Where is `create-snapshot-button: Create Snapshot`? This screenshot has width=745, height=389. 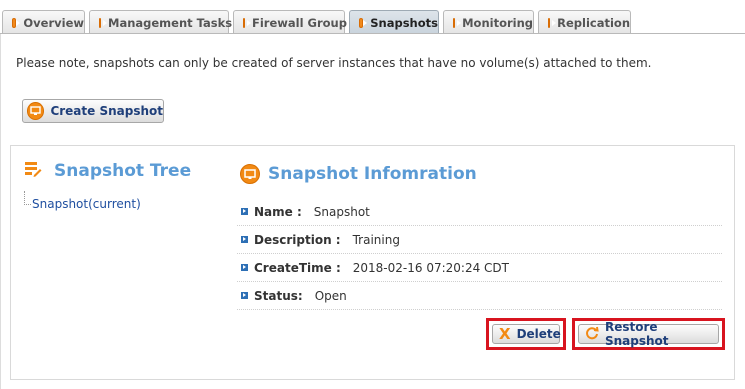
create-snapshot-button: Create Snapshot is located at coordinates (93, 111).